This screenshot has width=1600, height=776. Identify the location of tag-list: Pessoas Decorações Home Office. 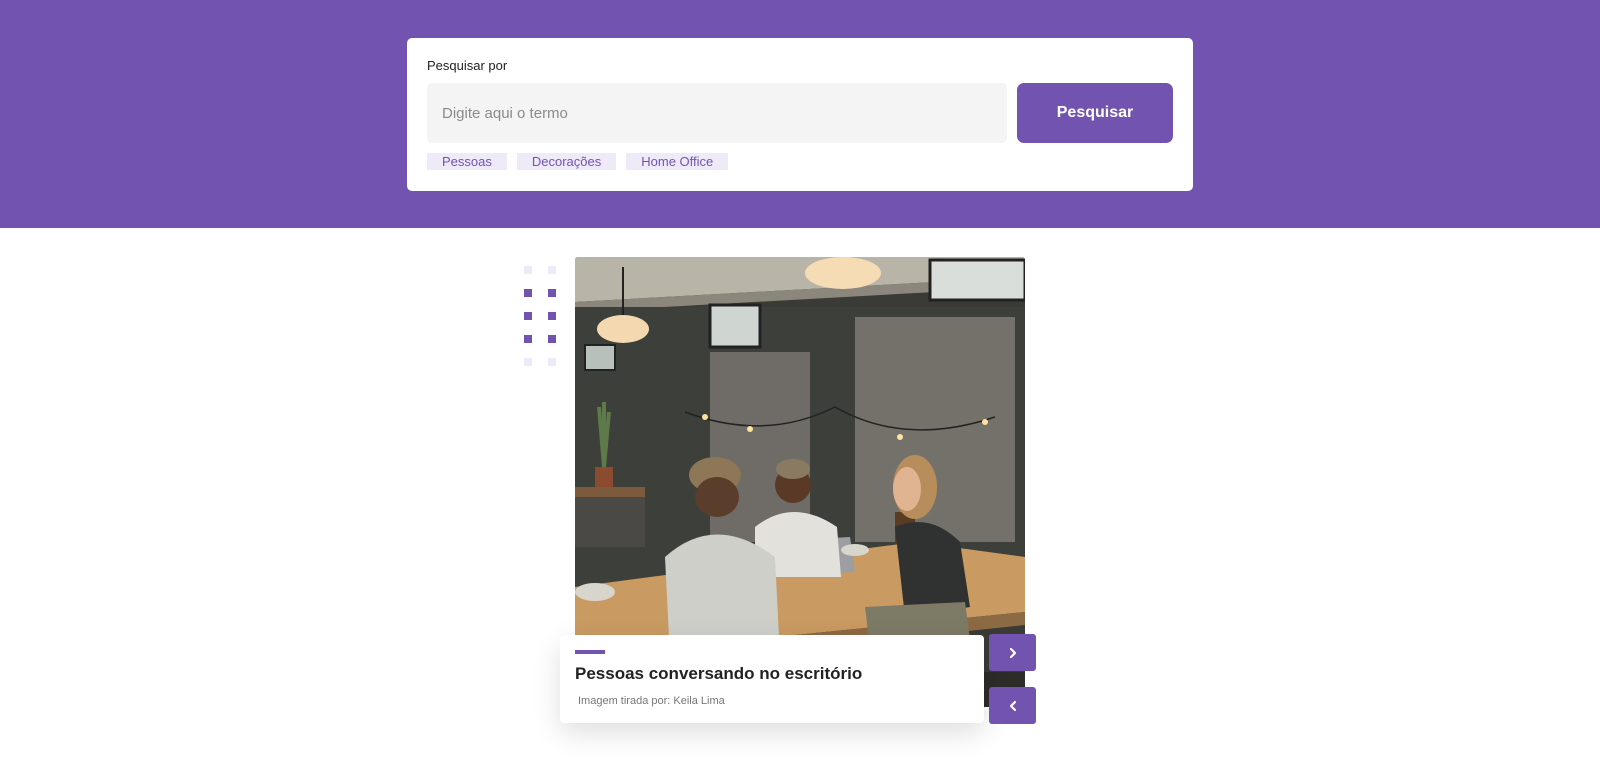
(578, 161).